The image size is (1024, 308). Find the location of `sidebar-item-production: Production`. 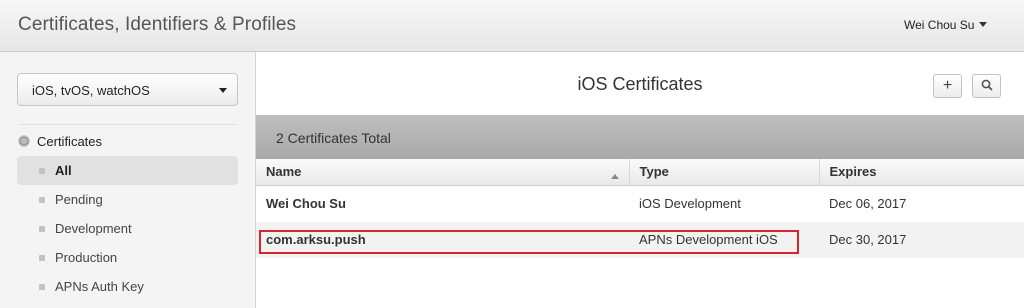

sidebar-item-production: Production is located at coordinates (127, 257).